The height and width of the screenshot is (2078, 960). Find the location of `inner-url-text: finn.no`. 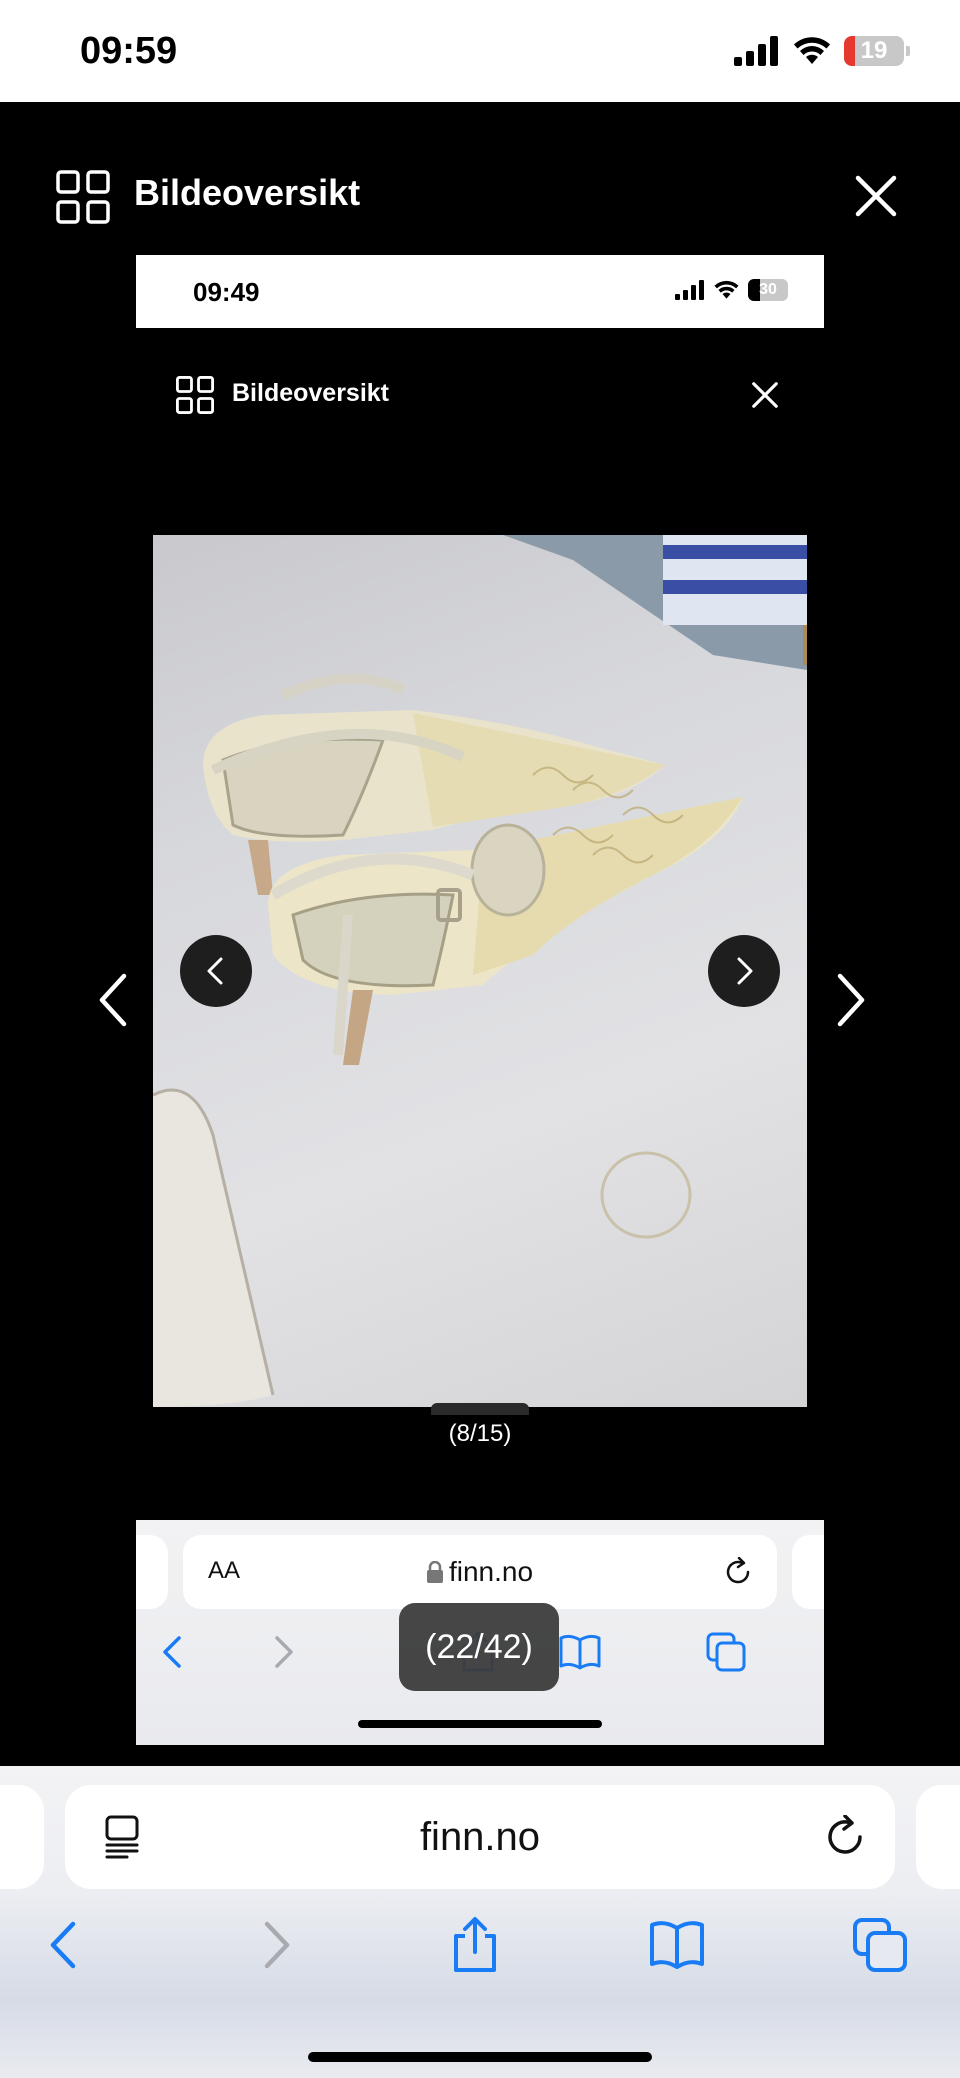

inner-url-text: finn.no is located at coordinates (491, 1571).